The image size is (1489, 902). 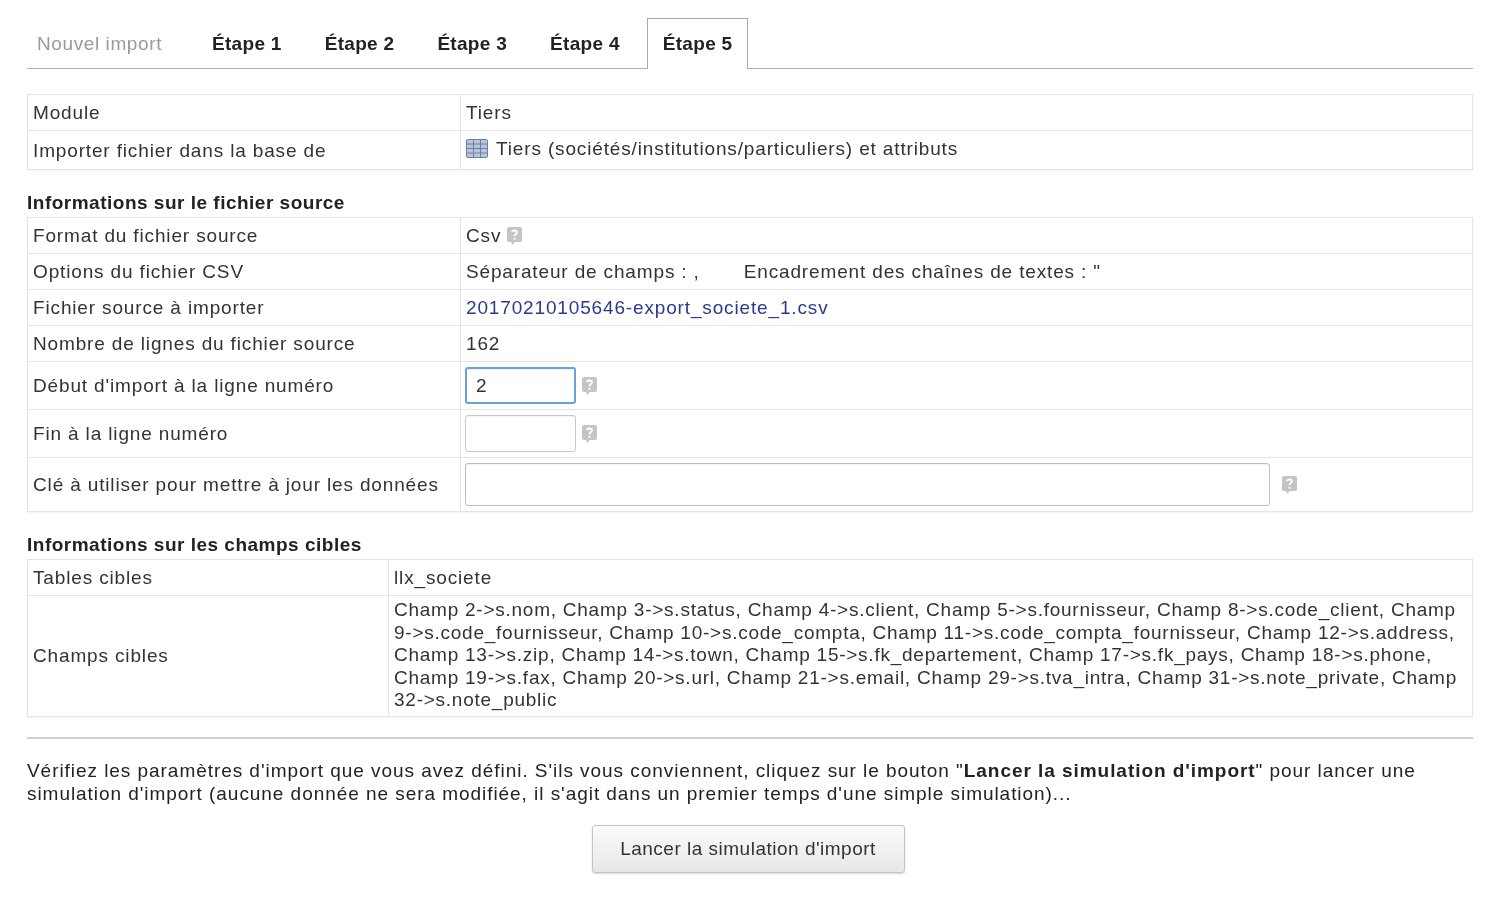 What do you see at coordinates (966, 112) in the screenshot?
I see `field-value: Tiers` at bounding box center [966, 112].